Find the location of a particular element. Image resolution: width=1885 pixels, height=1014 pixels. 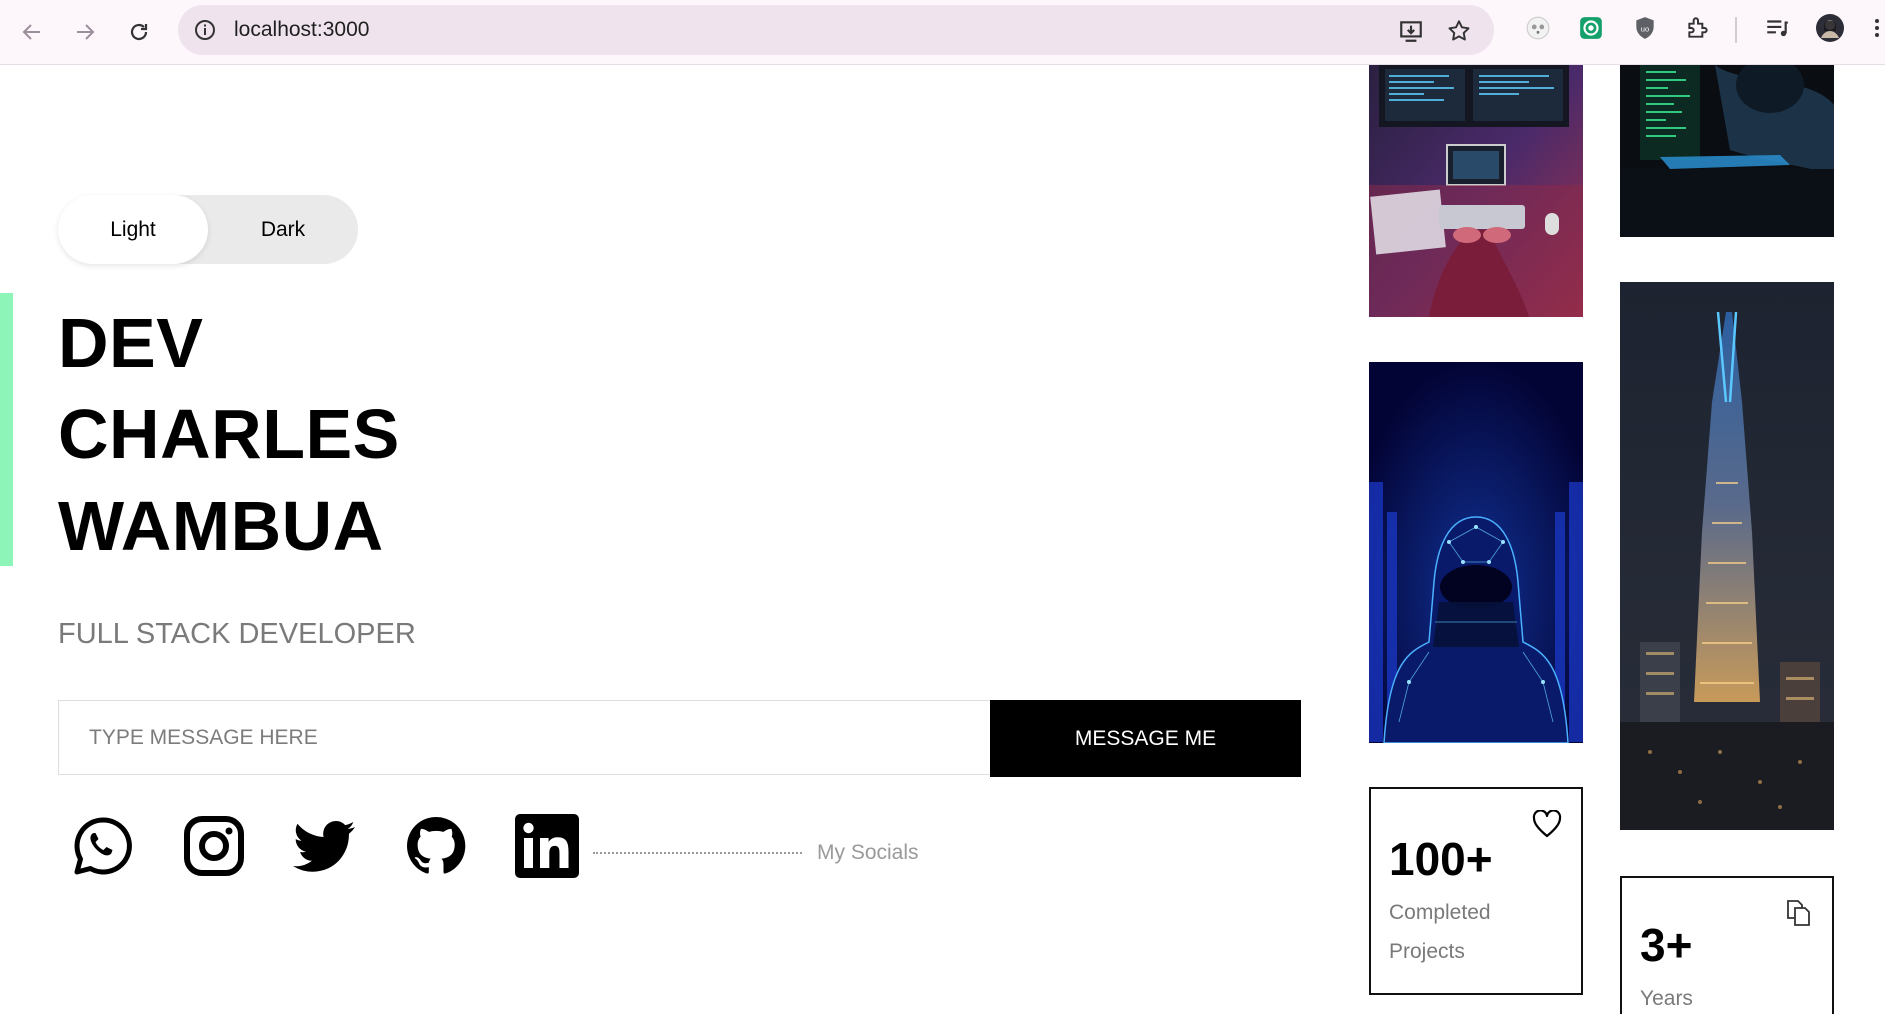

linkedin-link is located at coordinates (547, 846).